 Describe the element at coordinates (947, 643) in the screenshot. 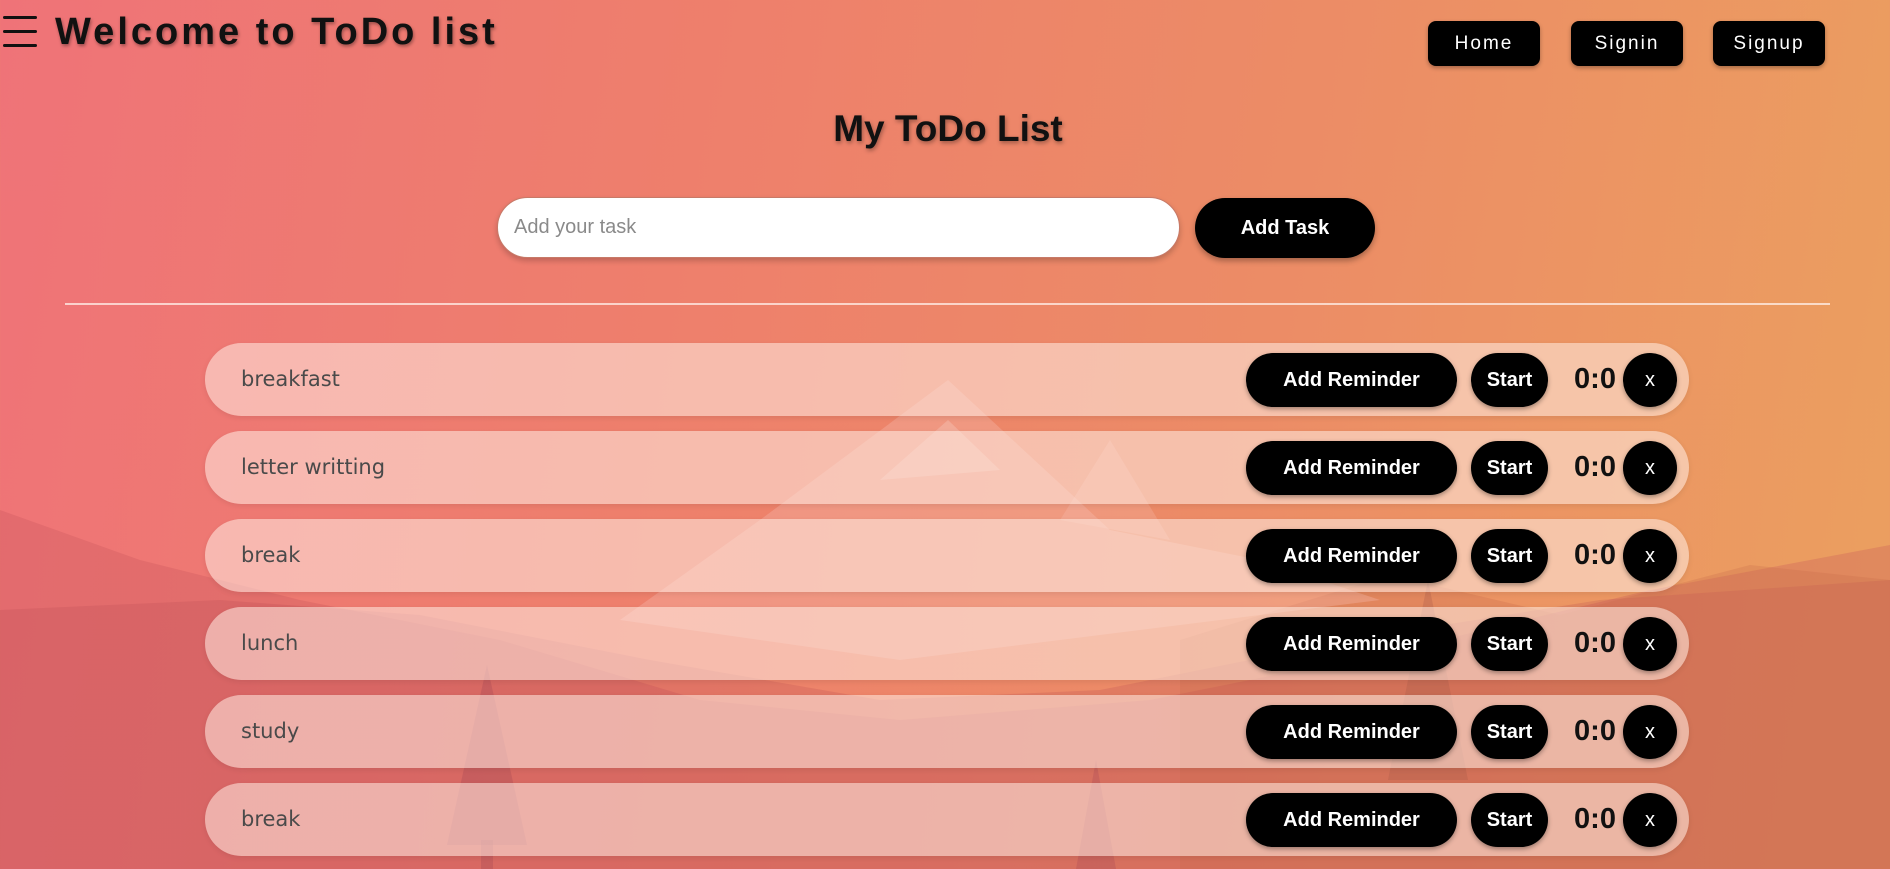

I see `task-row: lunch Add Reminder Start 0:0 x` at that location.